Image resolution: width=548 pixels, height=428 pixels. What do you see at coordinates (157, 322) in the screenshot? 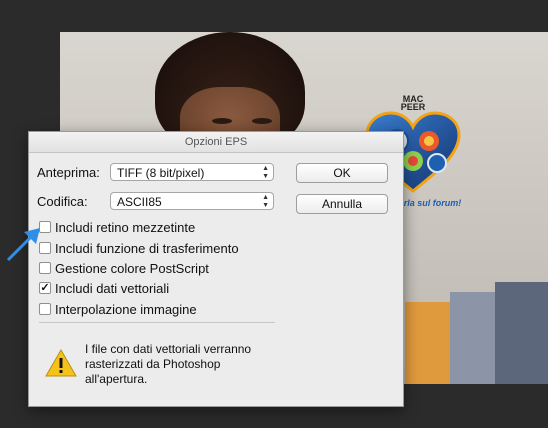
I see `divider` at bounding box center [157, 322].